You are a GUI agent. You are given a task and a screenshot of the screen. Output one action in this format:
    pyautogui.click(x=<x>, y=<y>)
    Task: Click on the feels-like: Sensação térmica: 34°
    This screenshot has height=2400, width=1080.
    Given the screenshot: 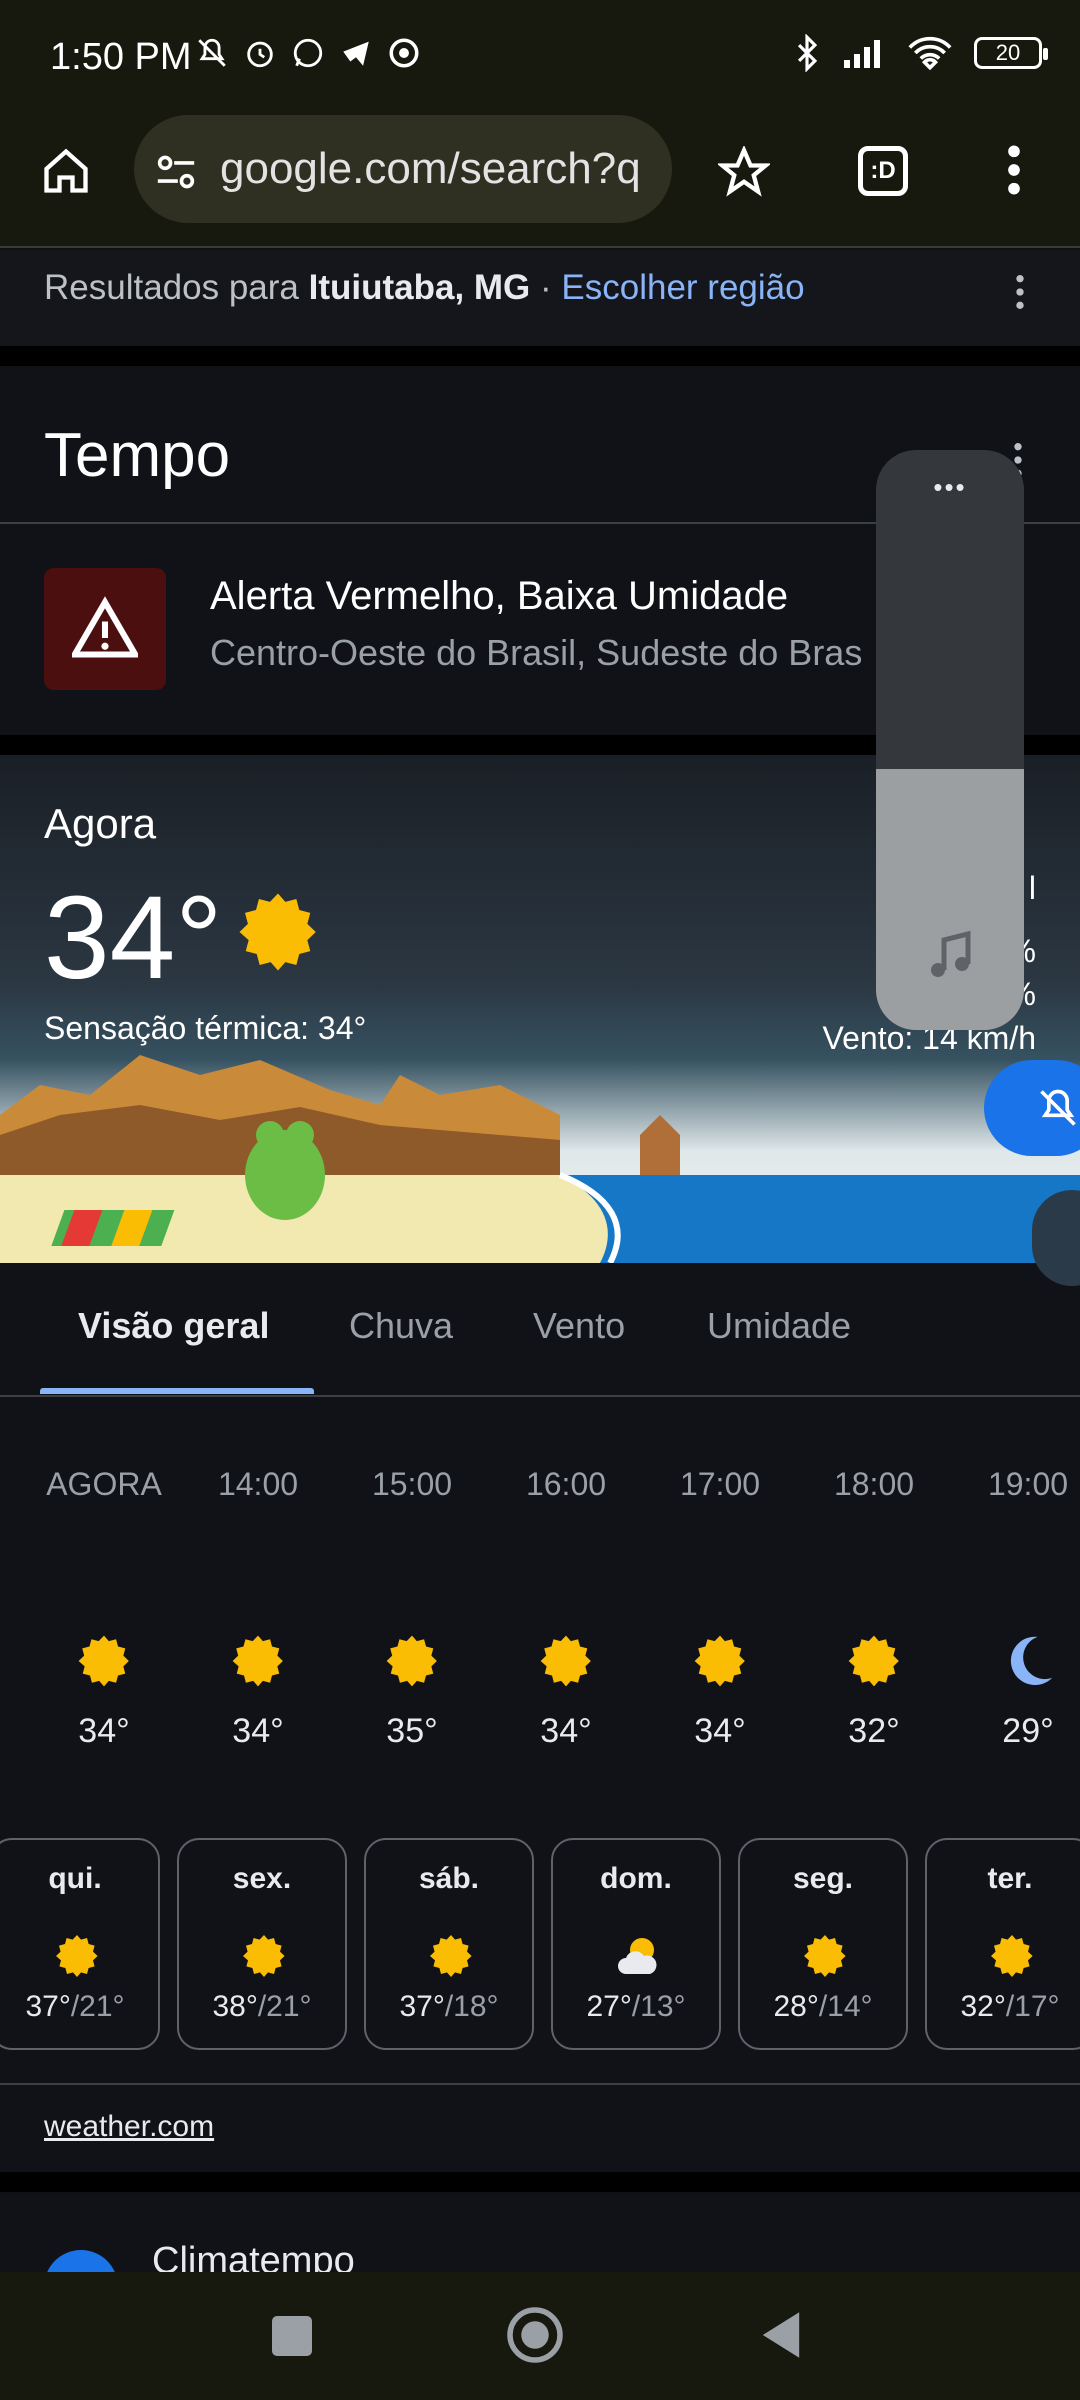 What is the action you would take?
    pyautogui.click(x=205, y=1028)
    